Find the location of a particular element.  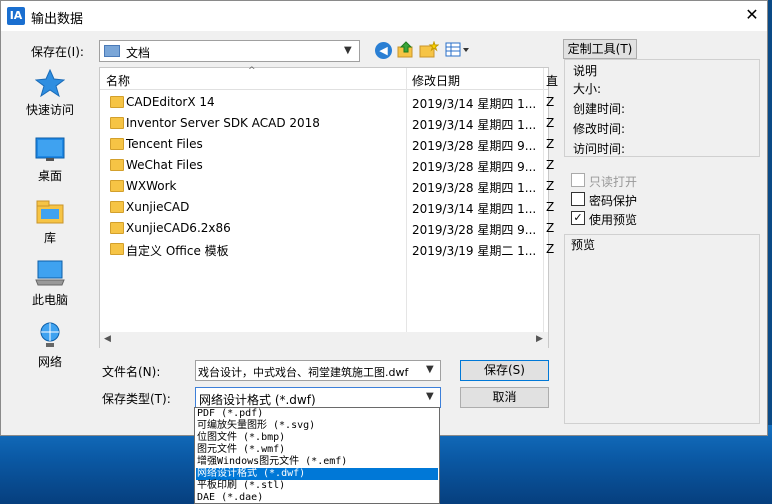

back-button: ◀ is located at coordinates (383, 50).